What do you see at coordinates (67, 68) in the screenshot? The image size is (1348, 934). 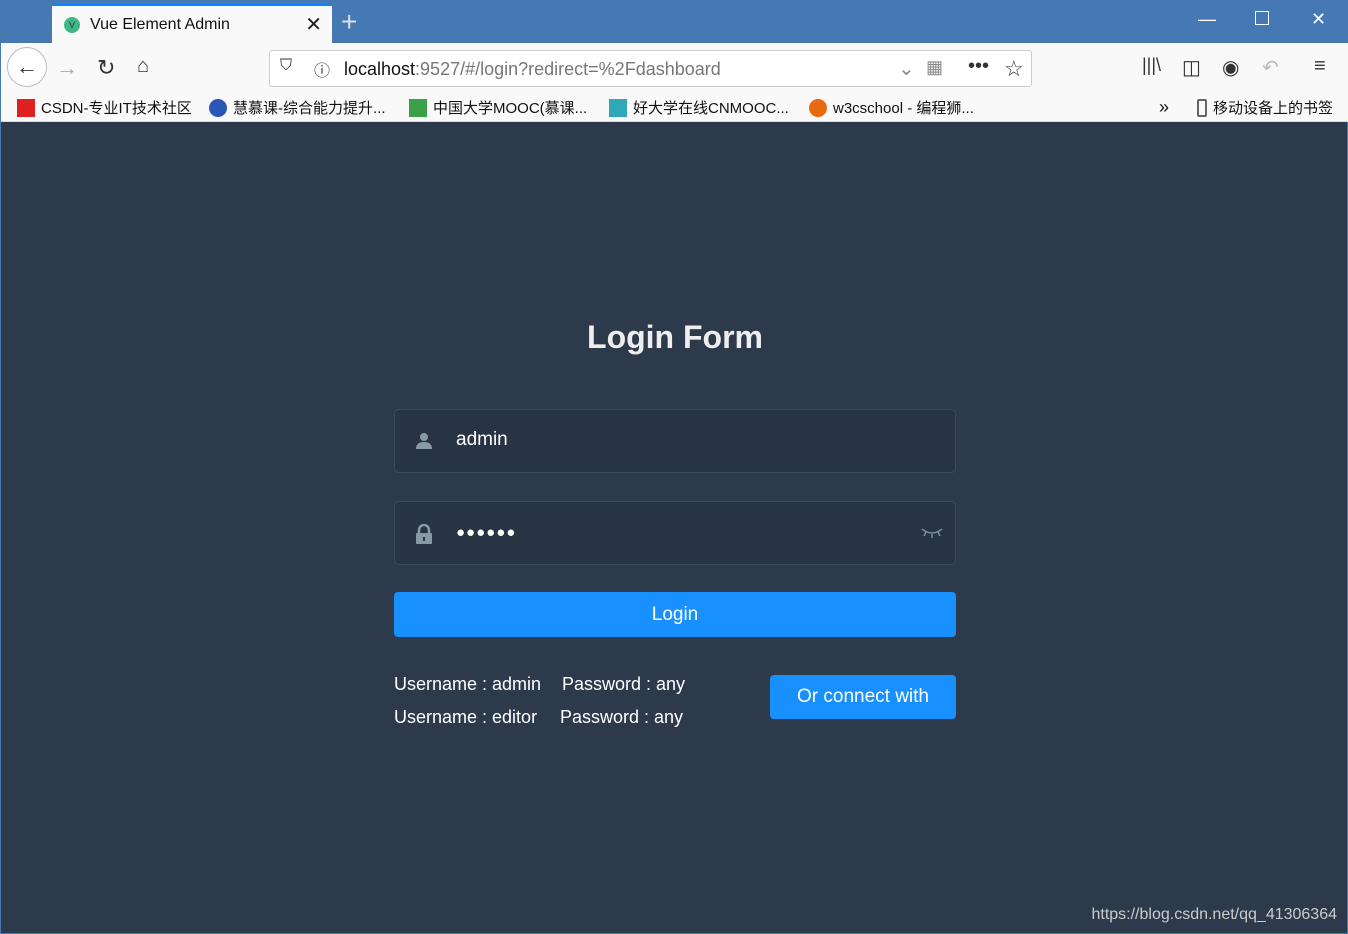 I see `forward-icon: →` at bounding box center [67, 68].